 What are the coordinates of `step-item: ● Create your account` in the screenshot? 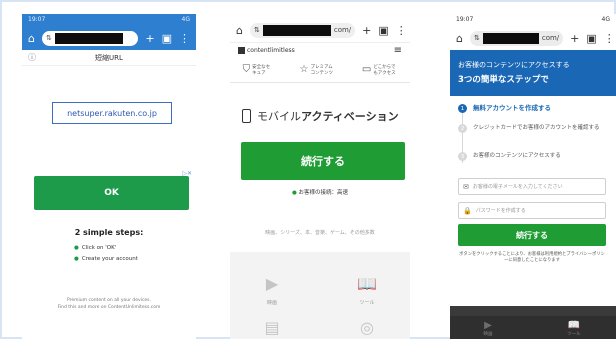 It's located at (106, 259).